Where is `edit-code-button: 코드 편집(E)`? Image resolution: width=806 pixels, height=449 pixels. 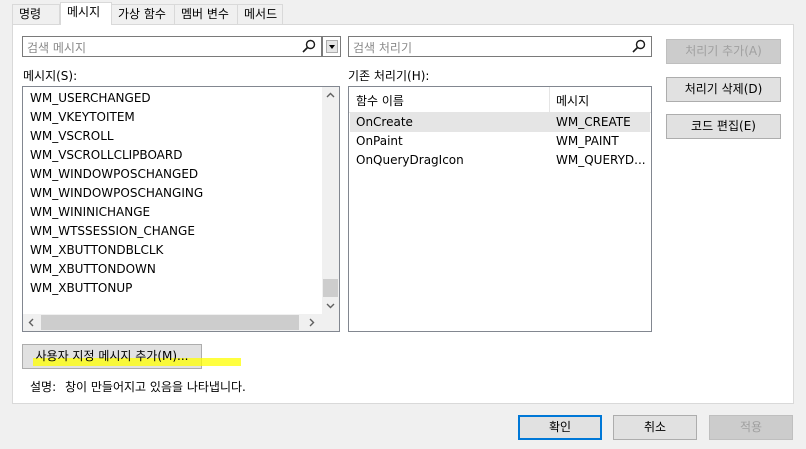
edit-code-button: 코드 편집(E) is located at coordinates (723, 126).